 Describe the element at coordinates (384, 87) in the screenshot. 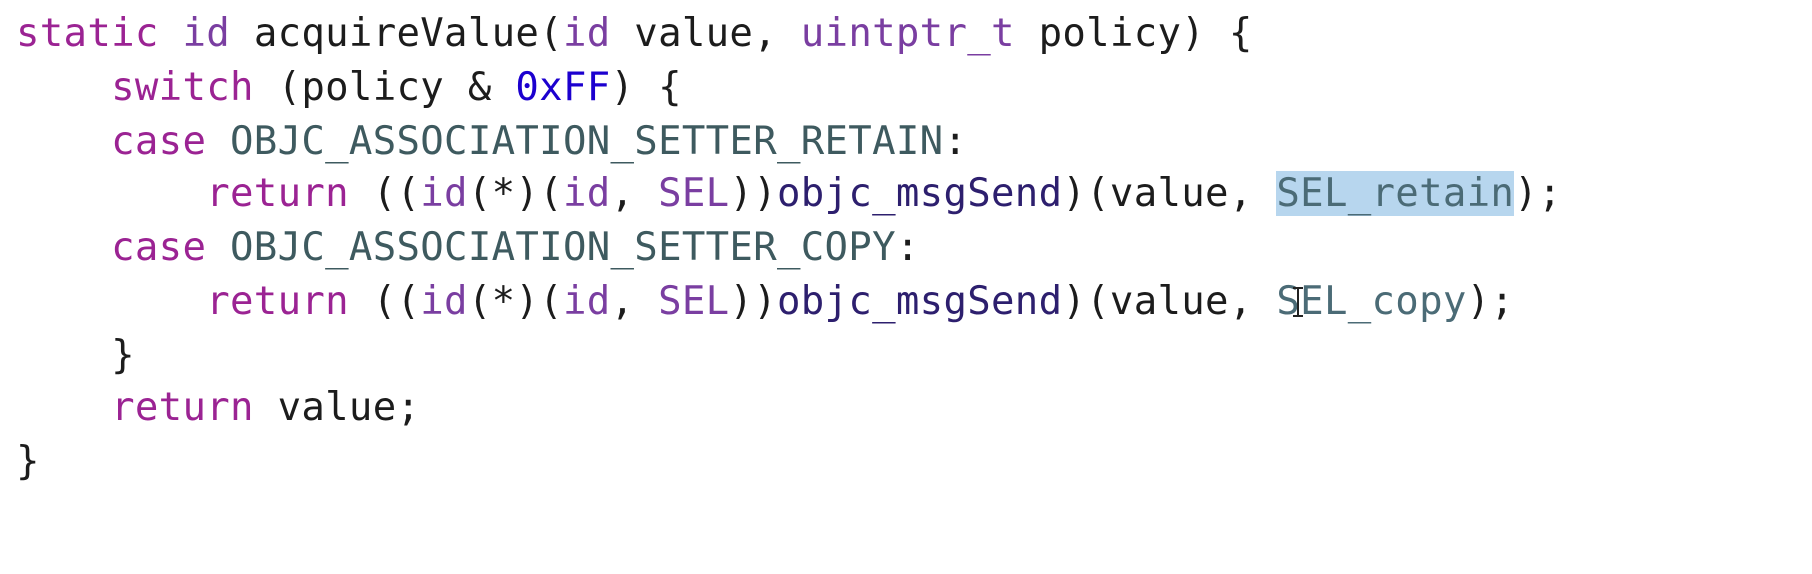

I see `switch-expr: (policy &` at that location.